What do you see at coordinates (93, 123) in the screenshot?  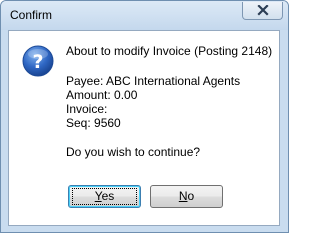 I see `message-seq: Seq: 9560` at bounding box center [93, 123].